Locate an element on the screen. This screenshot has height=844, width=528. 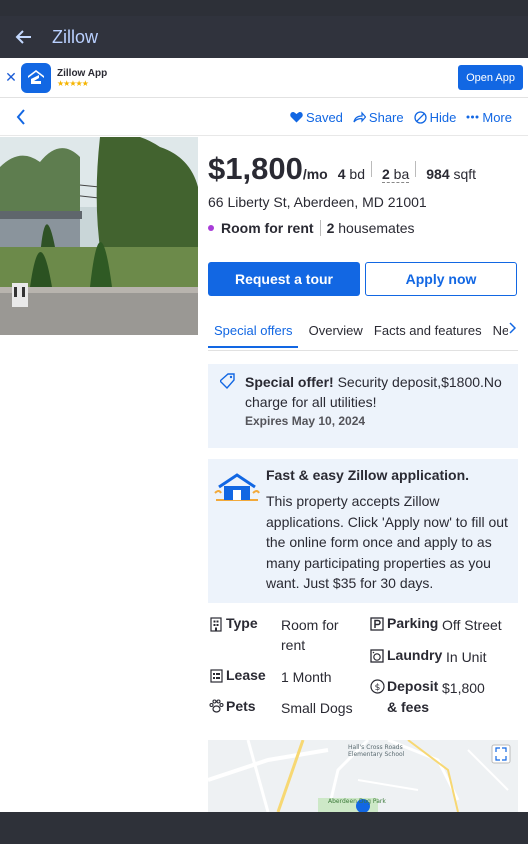
rent-price: $1,800 is located at coordinates (255, 168).